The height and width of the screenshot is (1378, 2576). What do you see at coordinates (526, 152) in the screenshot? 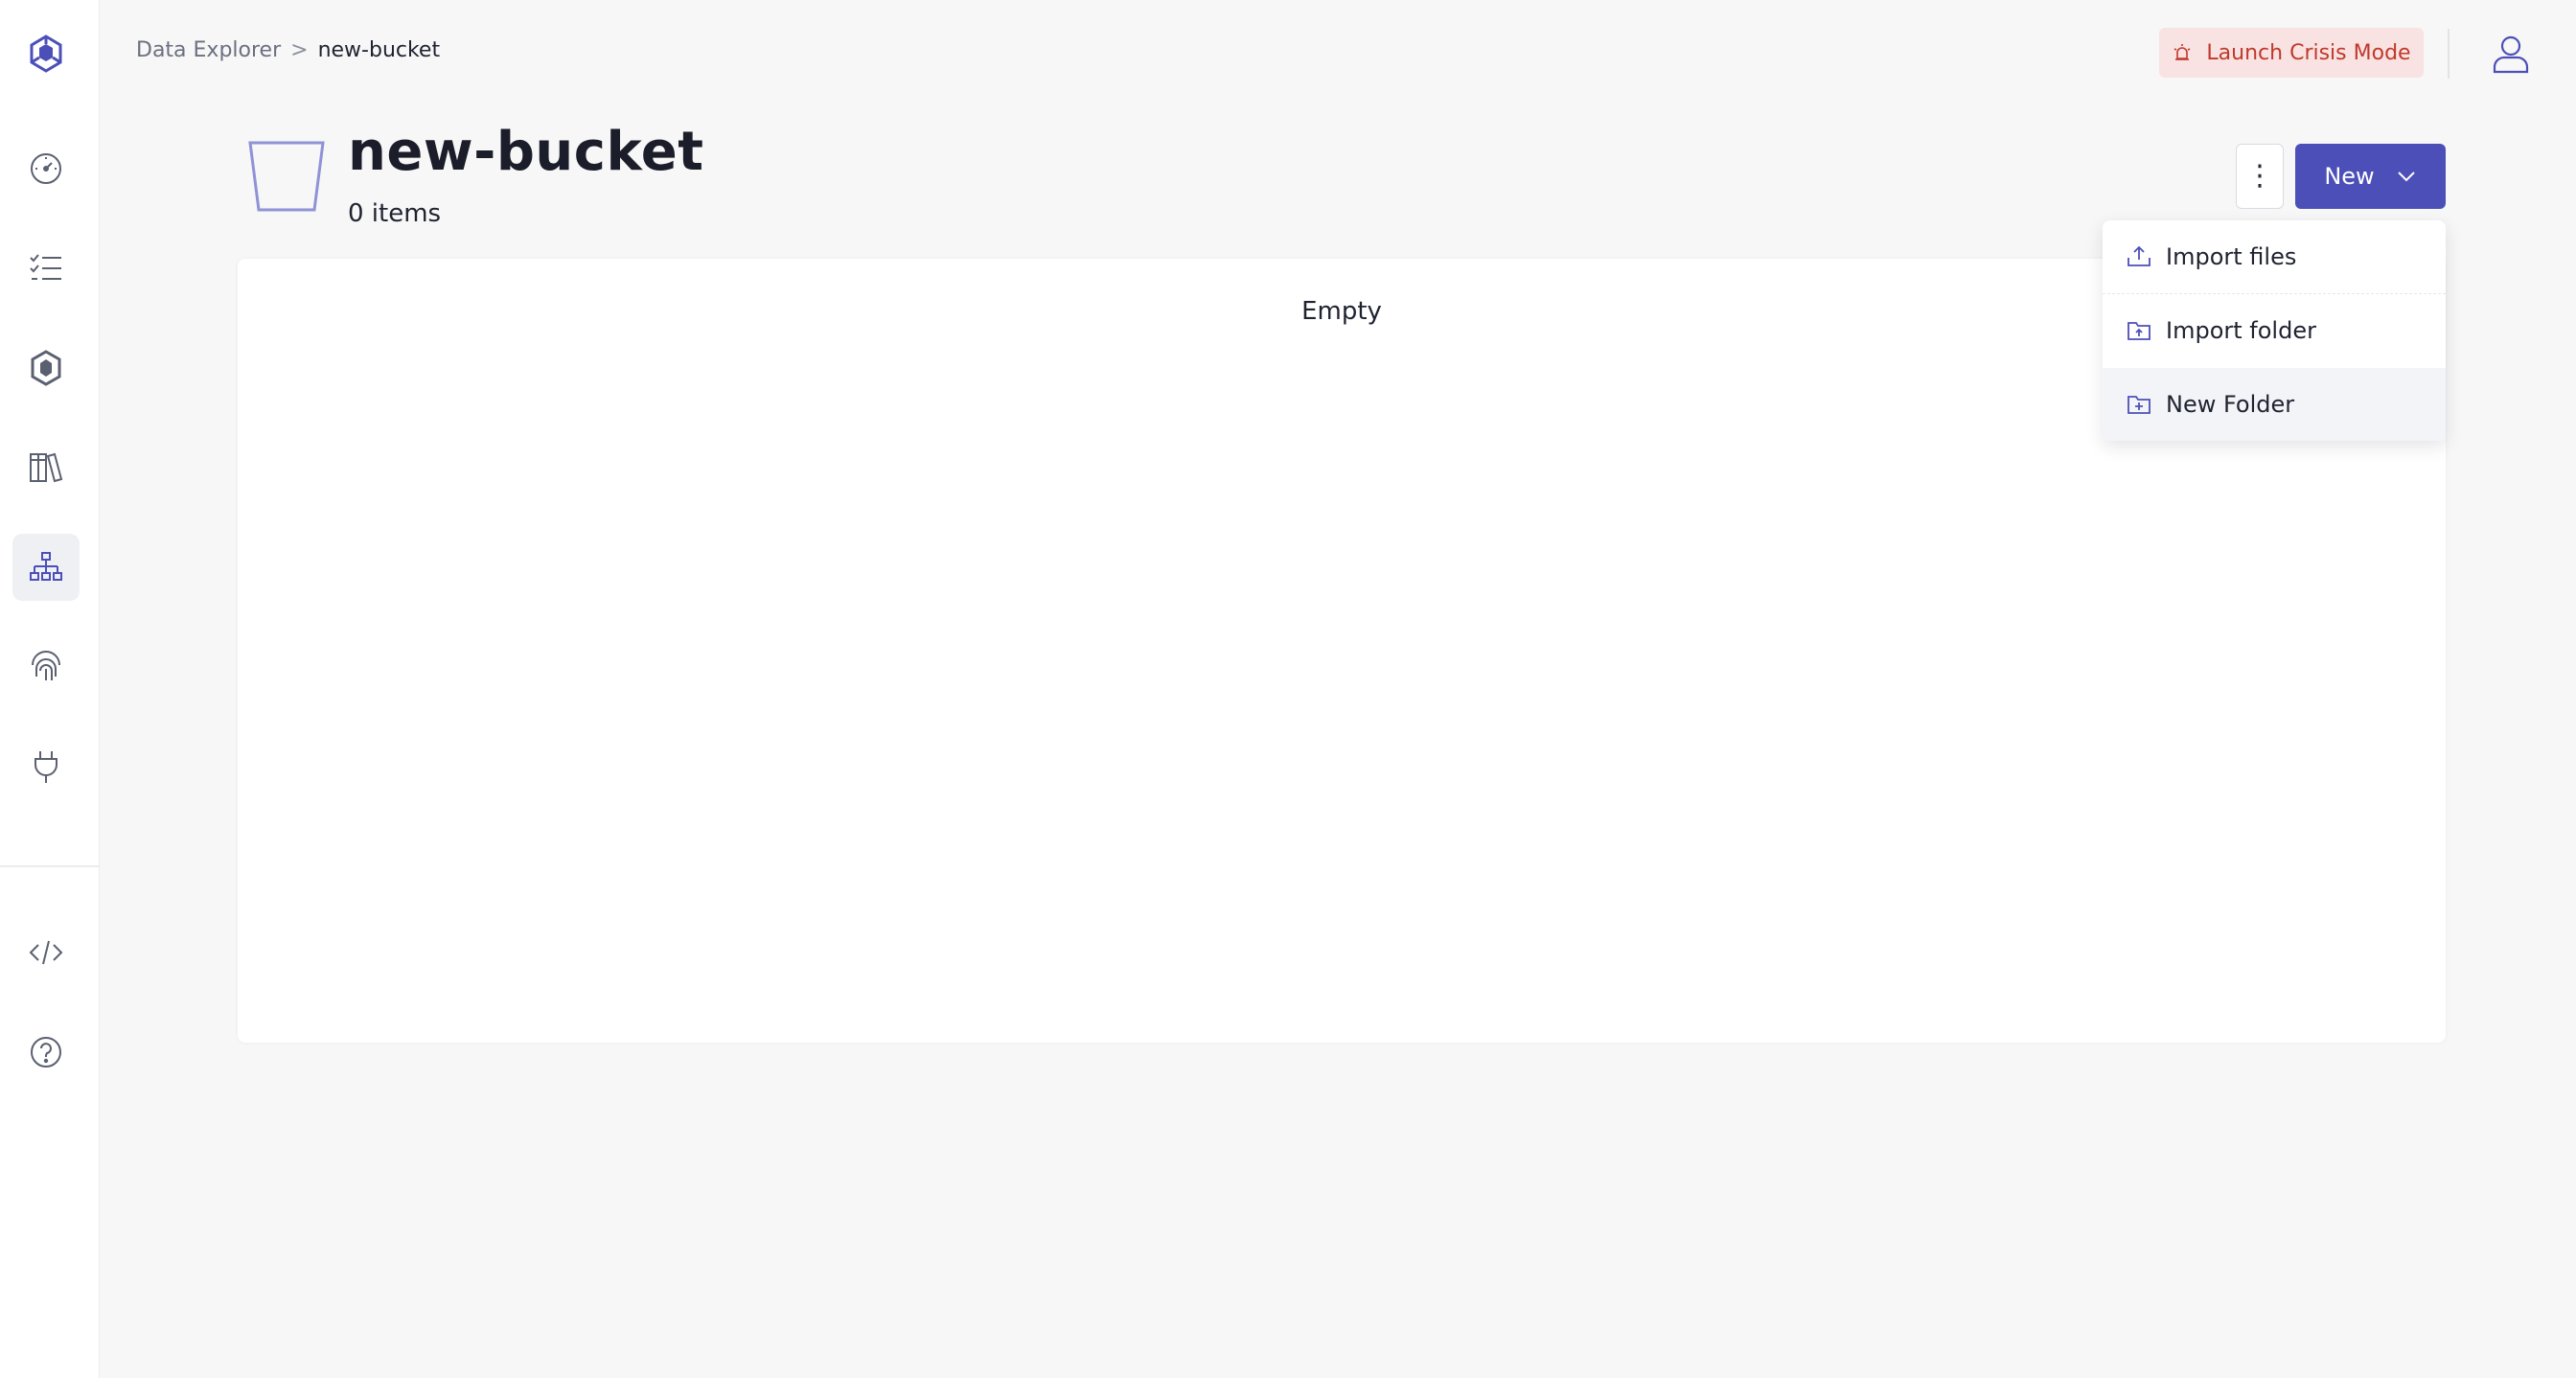
I see `page-title: new-bucket` at bounding box center [526, 152].